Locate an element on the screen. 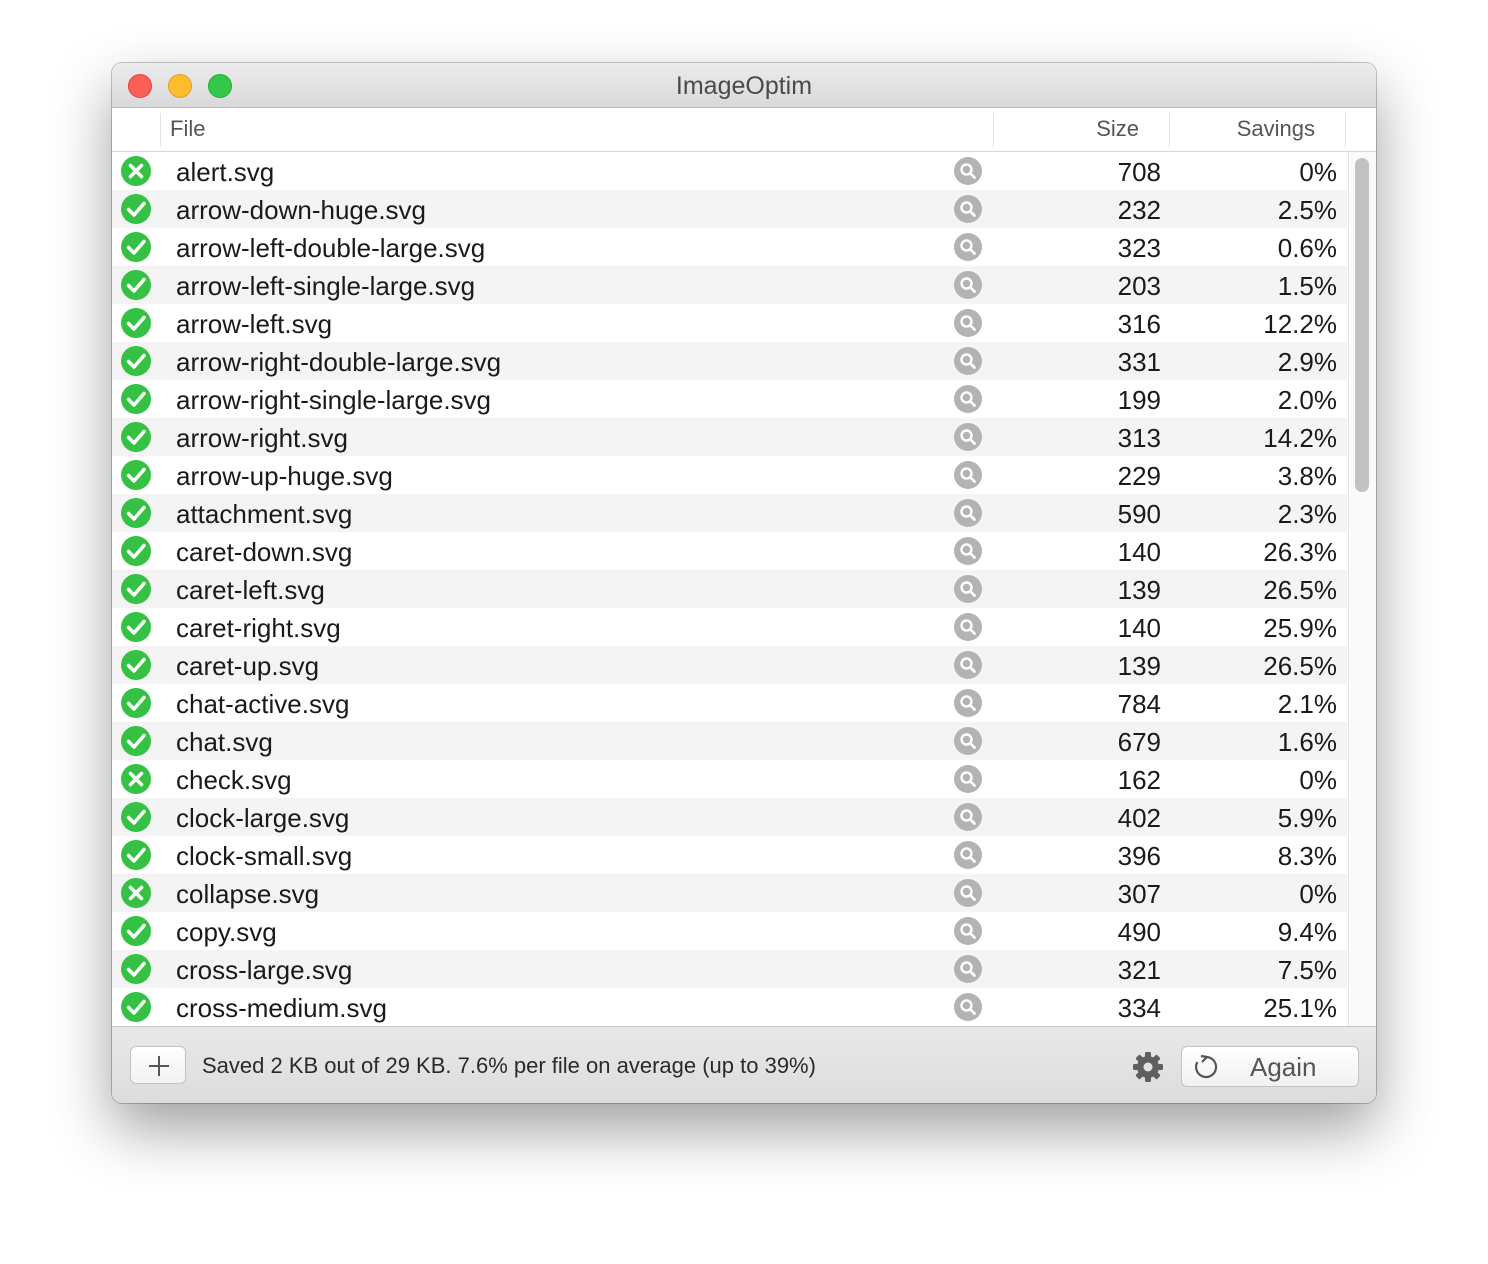 The width and height of the screenshot is (1488, 1264). table-row: arrow-right-double-large.svg 331 2.9% is located at coordinates (729, 361).